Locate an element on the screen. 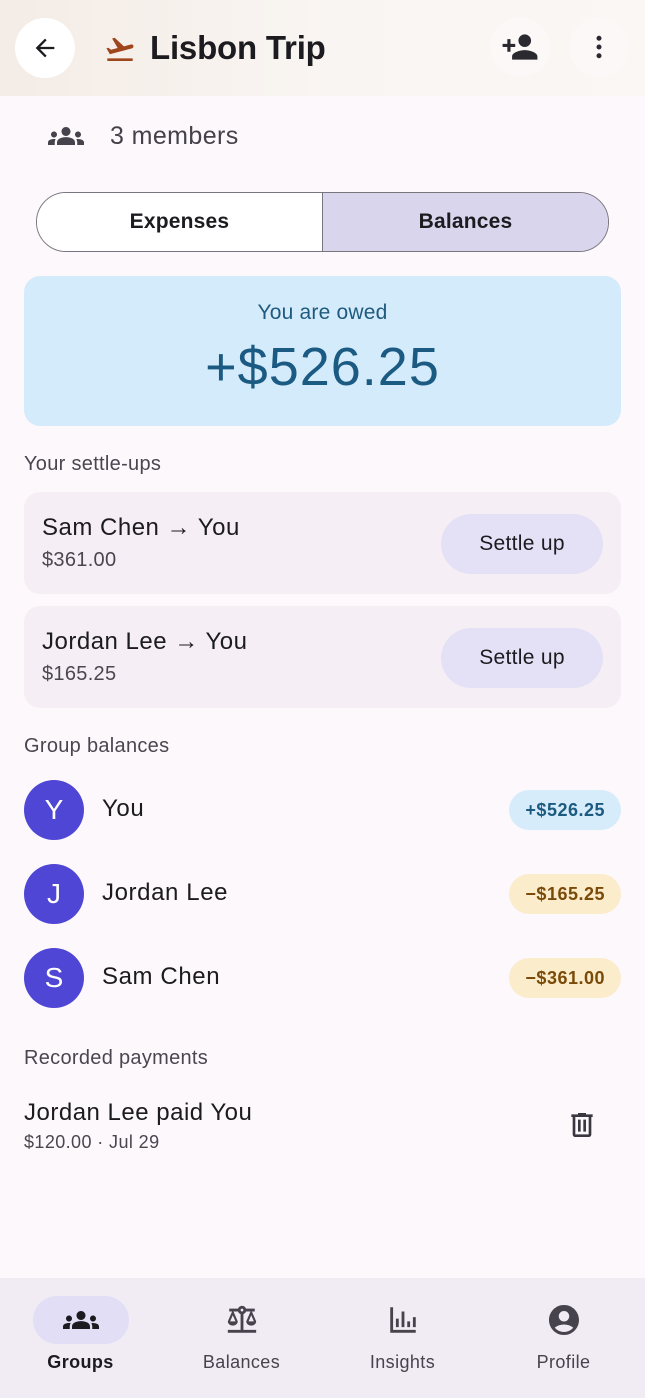  more-vert-icon is located at coordinates (599, 47).